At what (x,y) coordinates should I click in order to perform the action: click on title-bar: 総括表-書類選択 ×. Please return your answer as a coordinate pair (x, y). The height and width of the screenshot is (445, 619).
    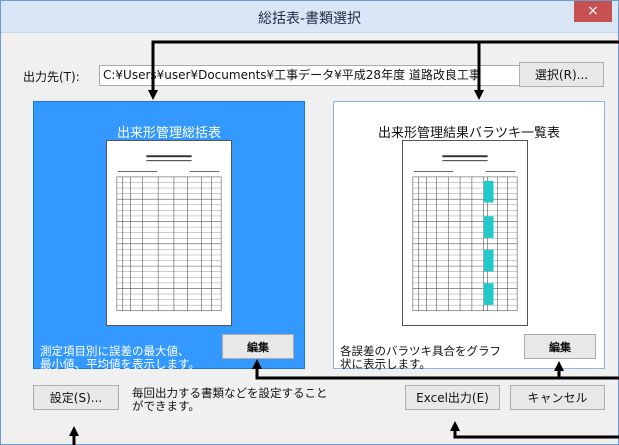
    Looking at the image, I should click on (309, 17).